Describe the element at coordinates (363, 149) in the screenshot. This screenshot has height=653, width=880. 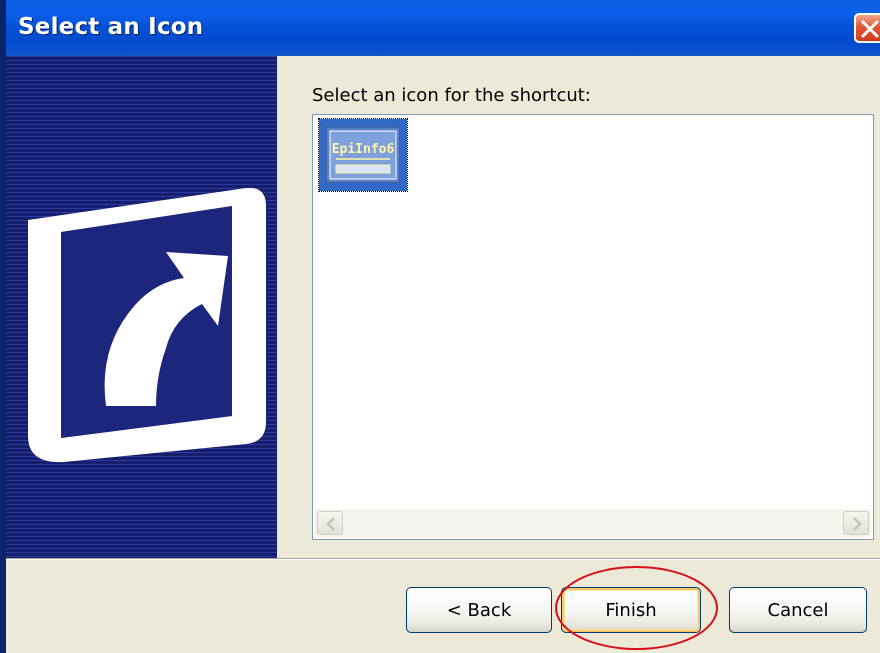
I see `epiinfo6-icon-label: EpiInfo6` at that location.